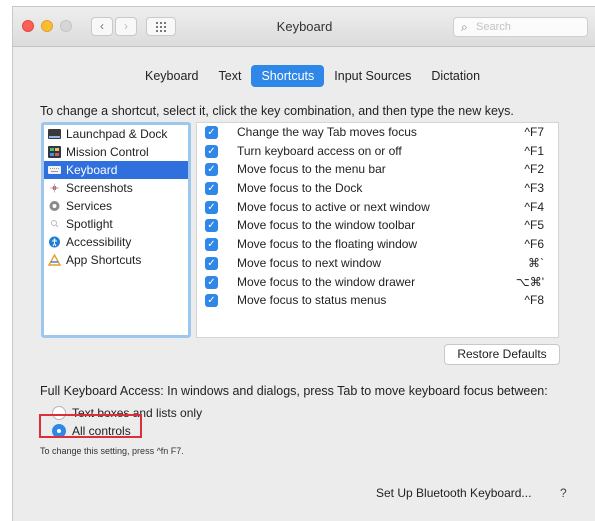 The height and width of the screenshot is (521, 595). What do you see at coordinates (116, 206) in the screenshot?
I see `category-services: Services` at bounding box center [116, 206].